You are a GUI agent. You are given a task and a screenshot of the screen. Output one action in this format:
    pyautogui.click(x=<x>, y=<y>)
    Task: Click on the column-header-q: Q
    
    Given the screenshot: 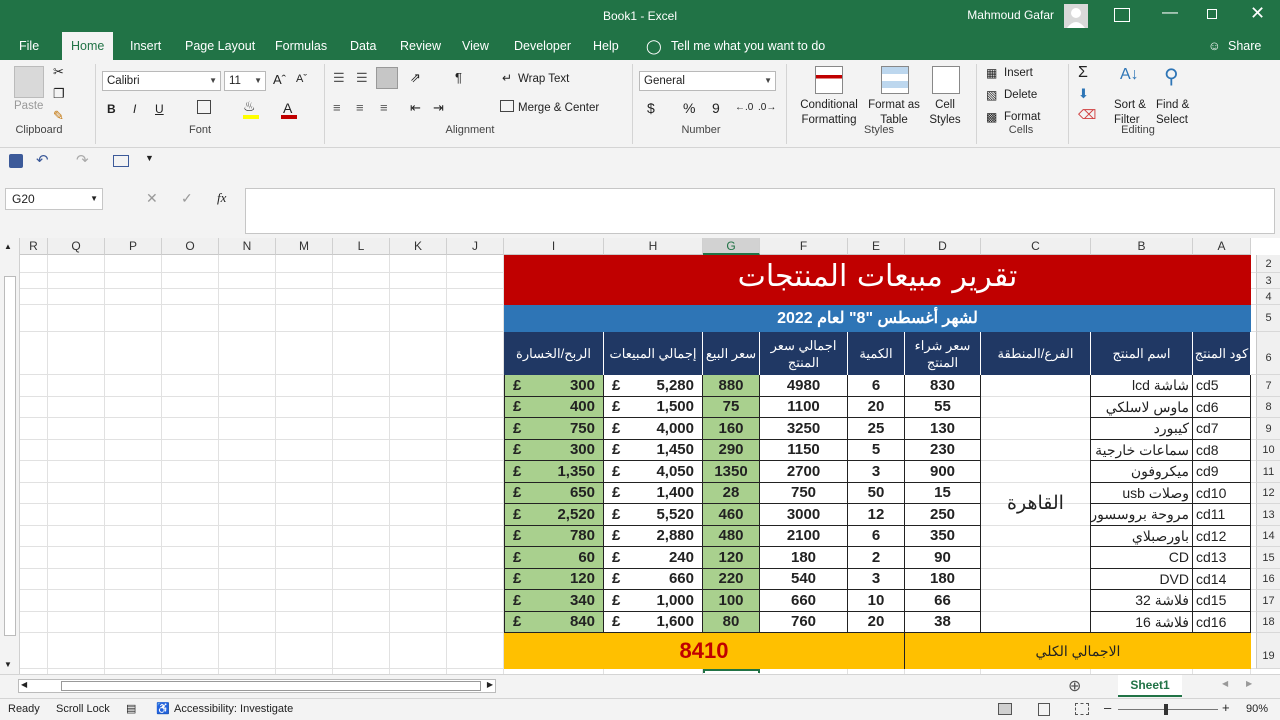 What is the action you would take?
    pyautogui.click(x=76, y=246)
    